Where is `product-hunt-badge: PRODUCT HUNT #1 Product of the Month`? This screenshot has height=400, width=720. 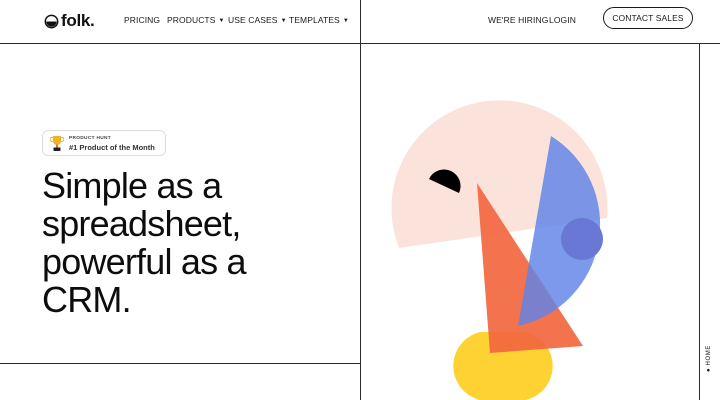
product-hunt-badge: PRODUCT HUNT #1 Product of the Month is located at coordinates (104, 143).